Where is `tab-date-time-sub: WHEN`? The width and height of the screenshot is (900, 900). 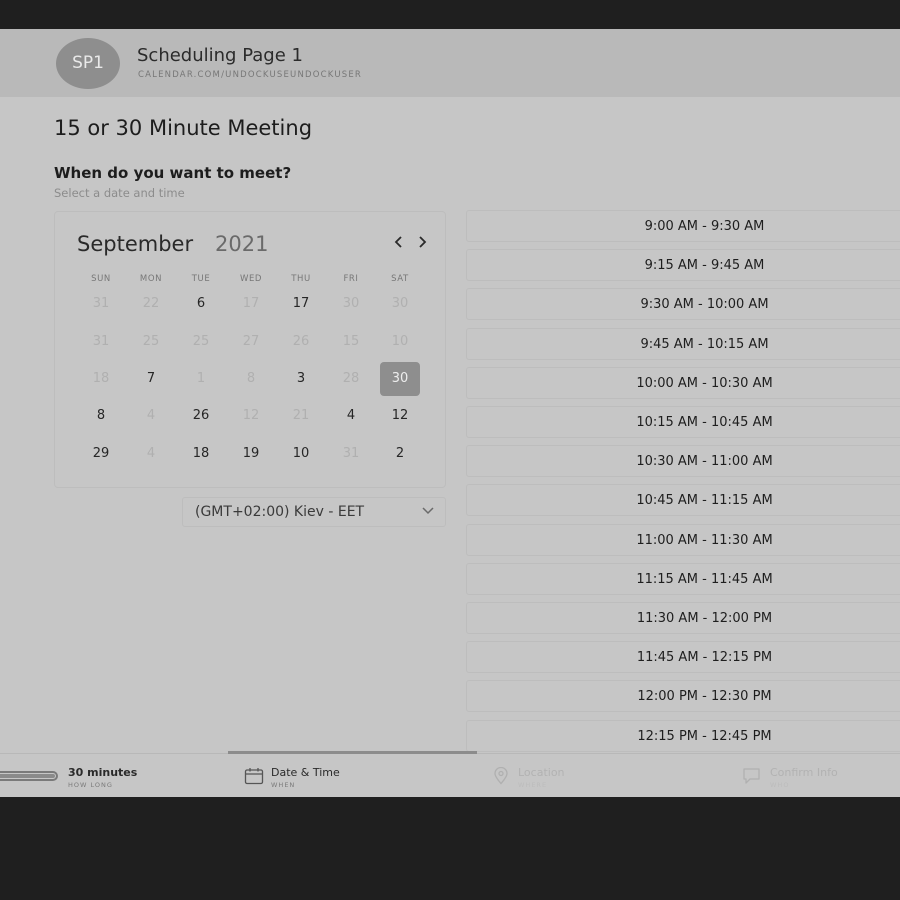 tab-date-time-sub: WHEN is located at coordinates (283, 785).